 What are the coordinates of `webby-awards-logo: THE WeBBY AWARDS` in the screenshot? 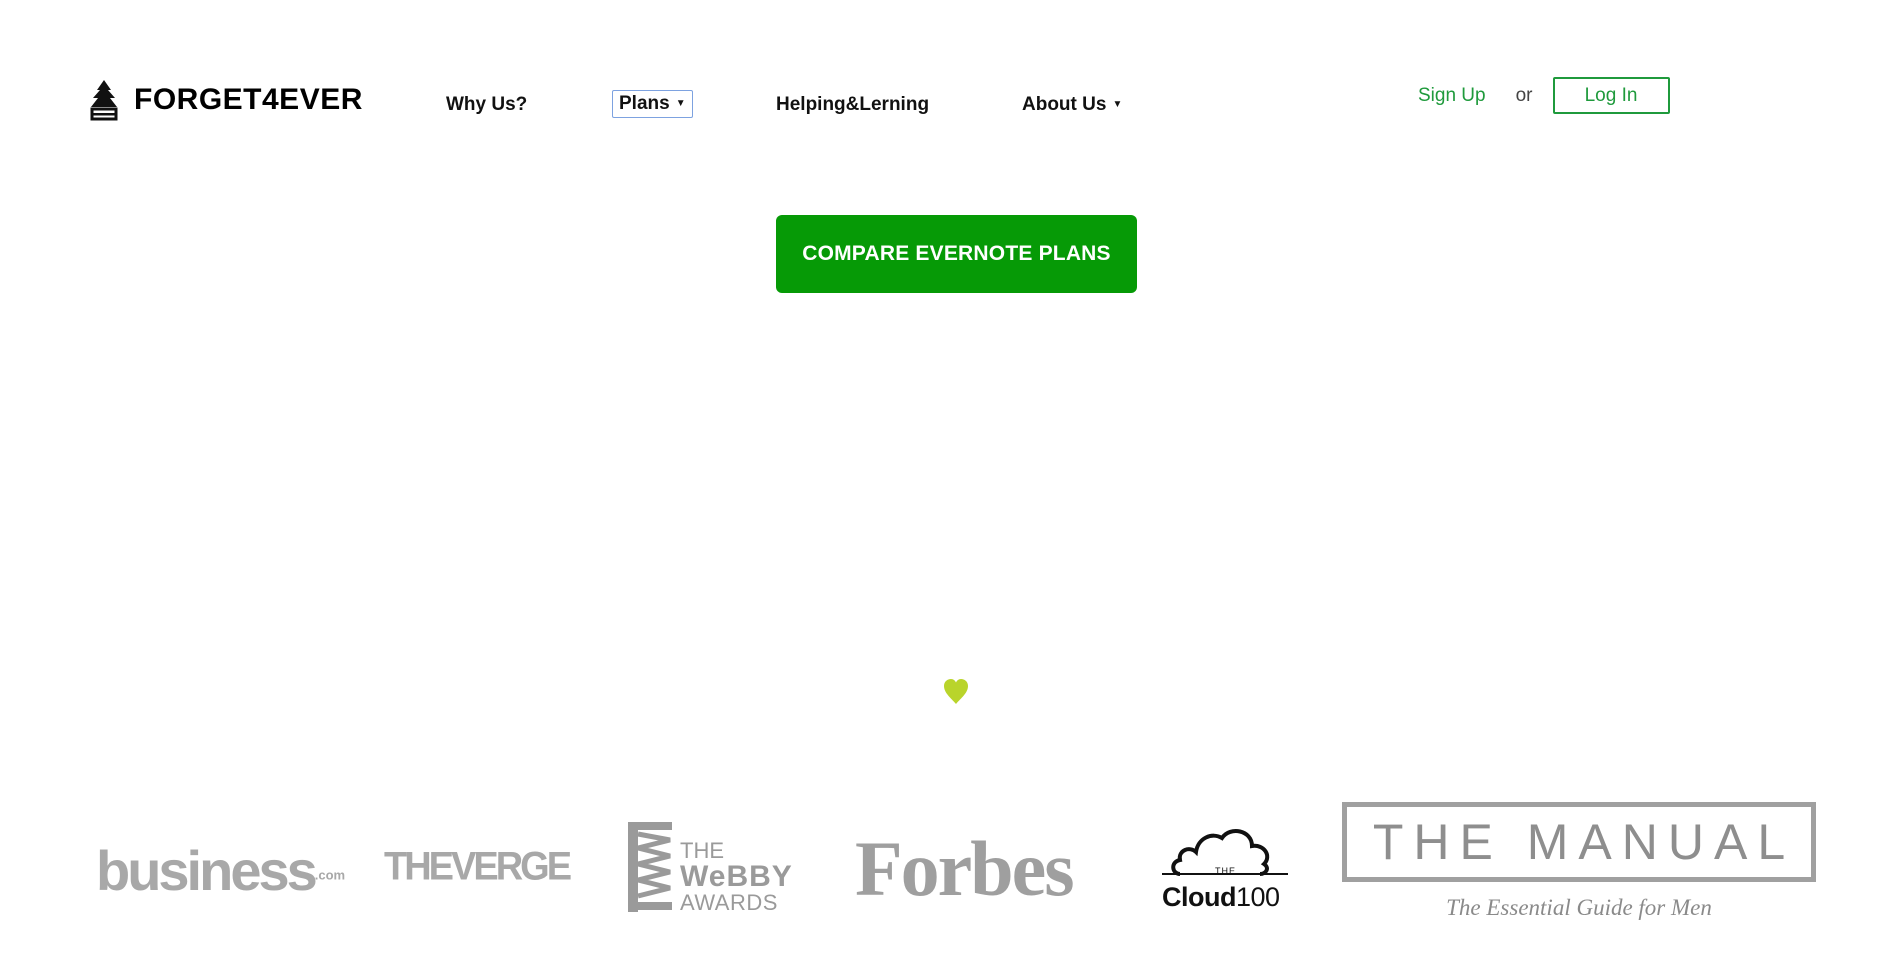 It's located at (709, 867).